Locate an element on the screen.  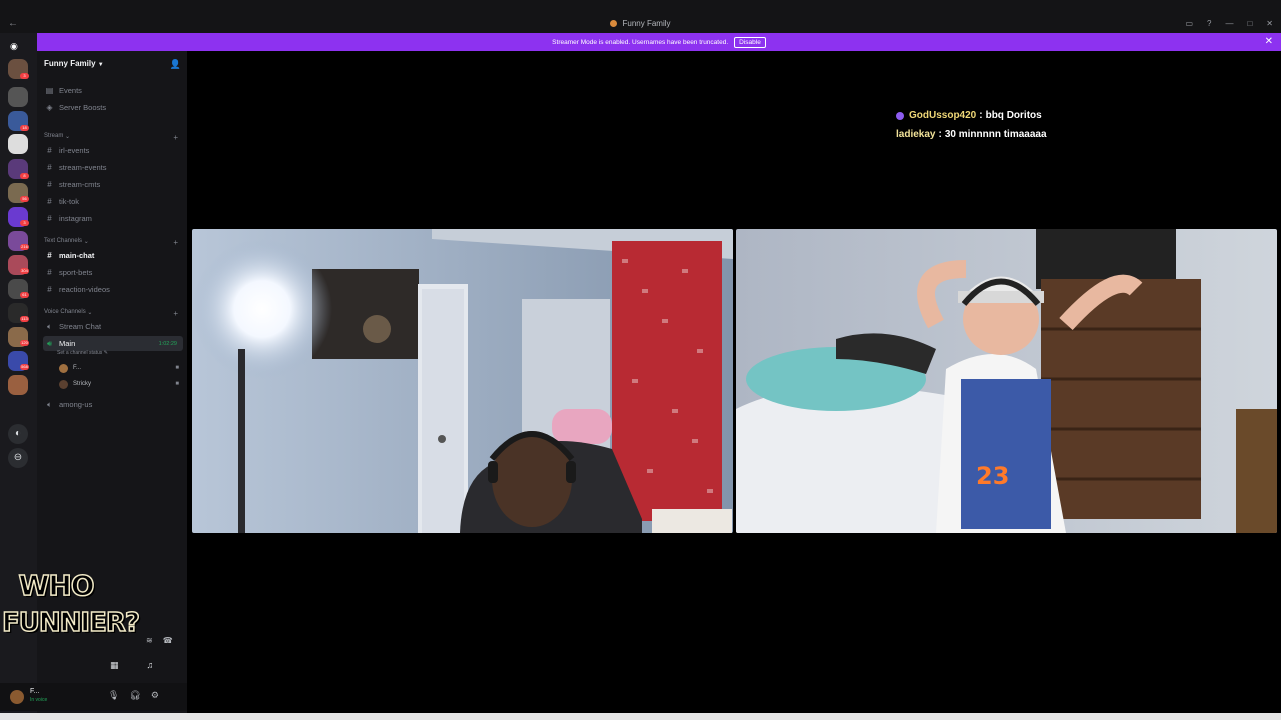
close-window-icon: ✕ is located at coordinates (1269, 23).